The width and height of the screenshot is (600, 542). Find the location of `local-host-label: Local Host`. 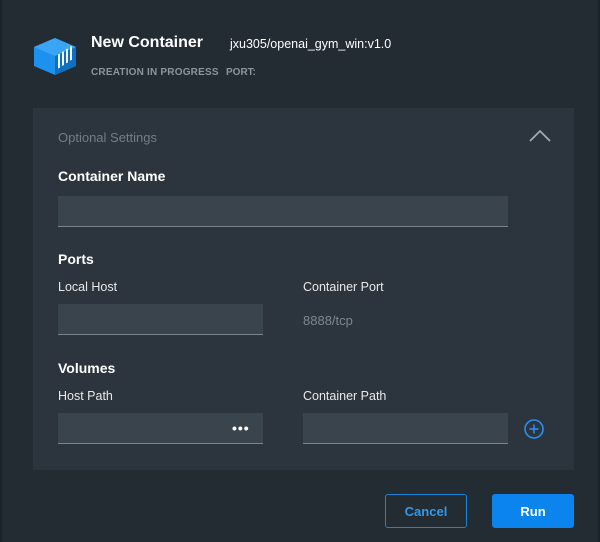

local-host-label: Local Host is located at coordinates (88, 287).